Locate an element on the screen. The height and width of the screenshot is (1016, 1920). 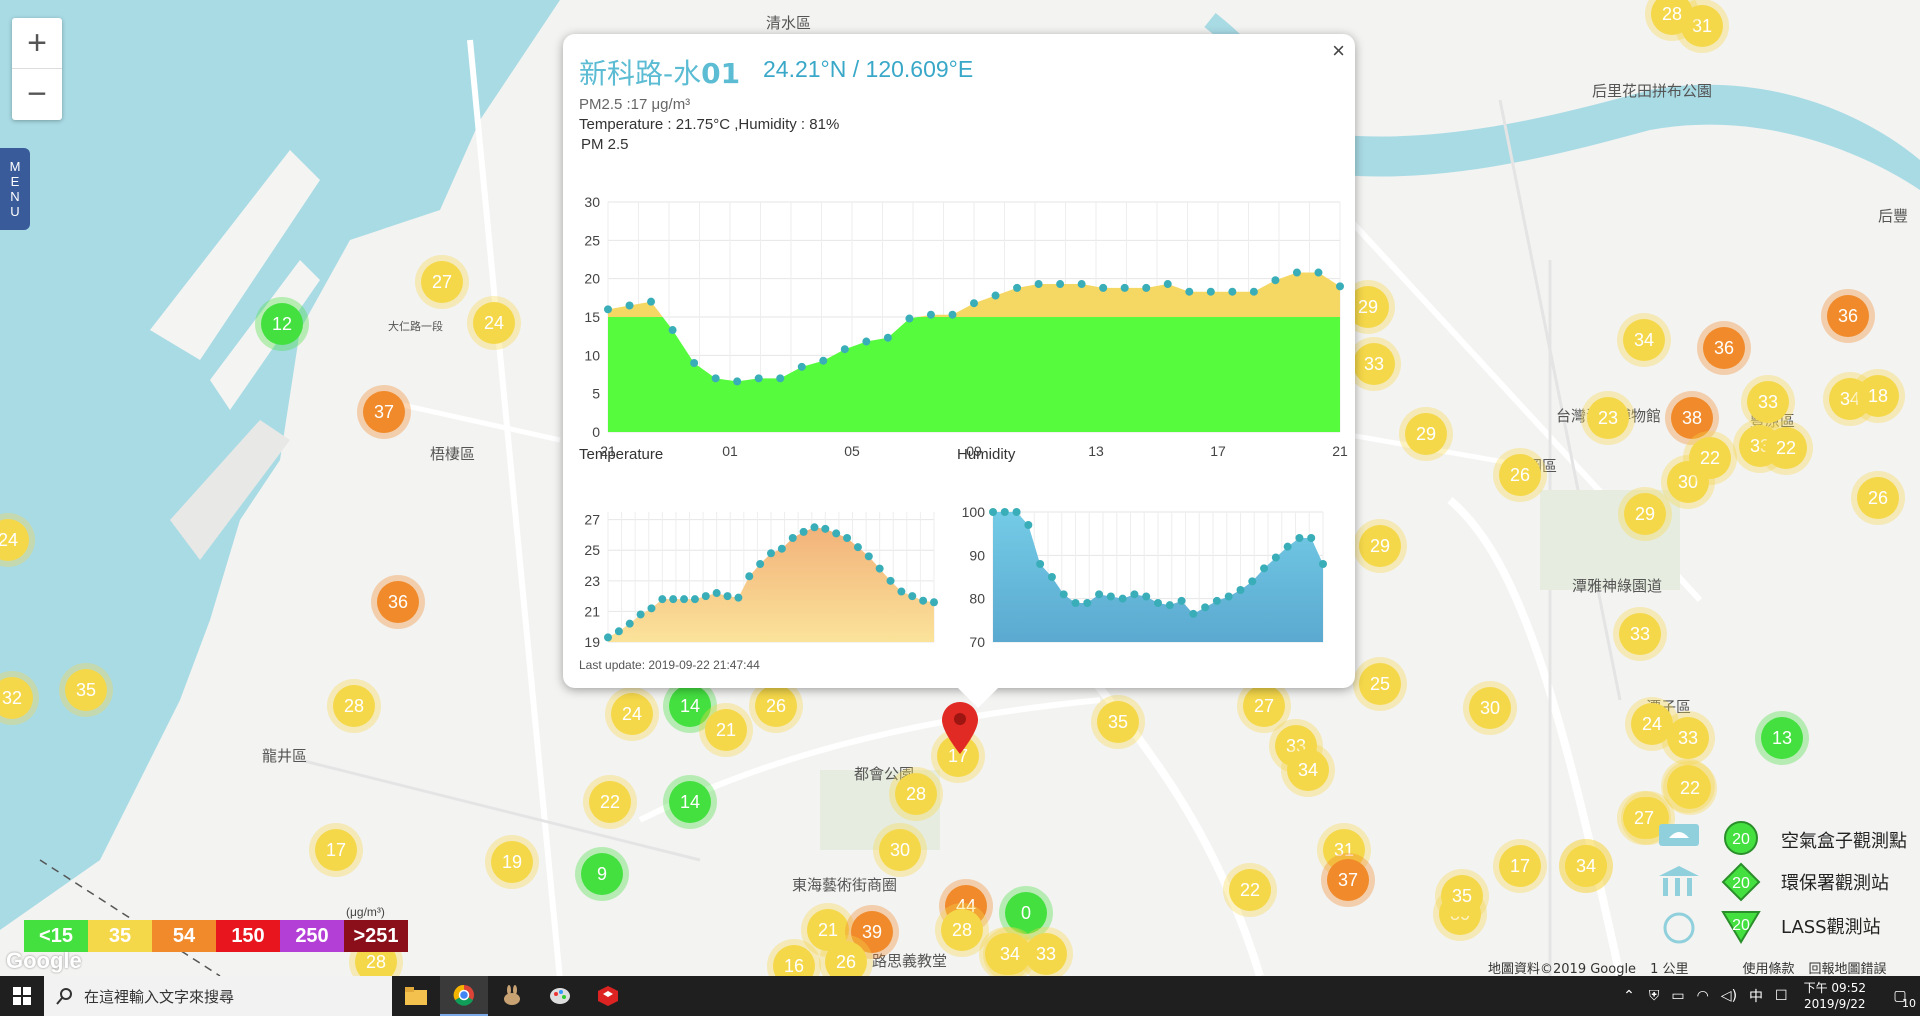
station-marker: 38 is located at coordinates (1692, 418).